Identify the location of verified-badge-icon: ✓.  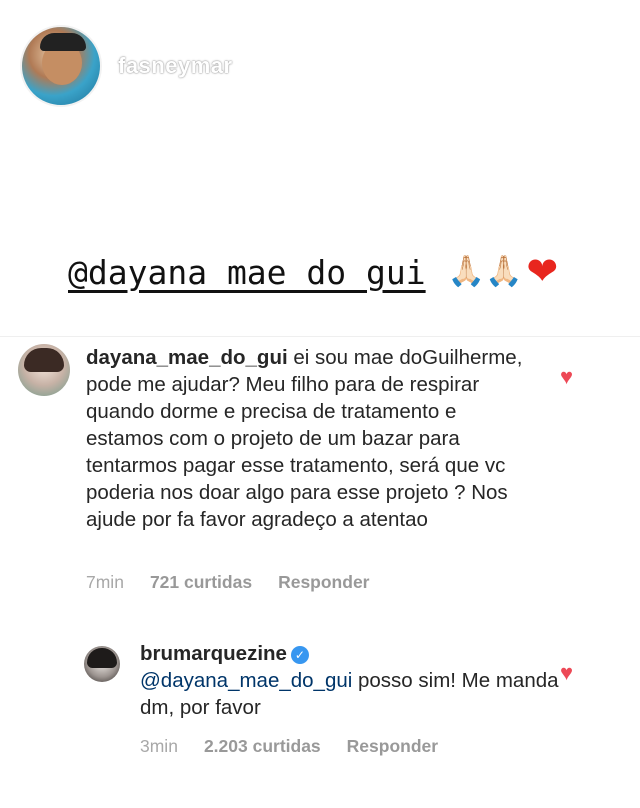
(299, 655).